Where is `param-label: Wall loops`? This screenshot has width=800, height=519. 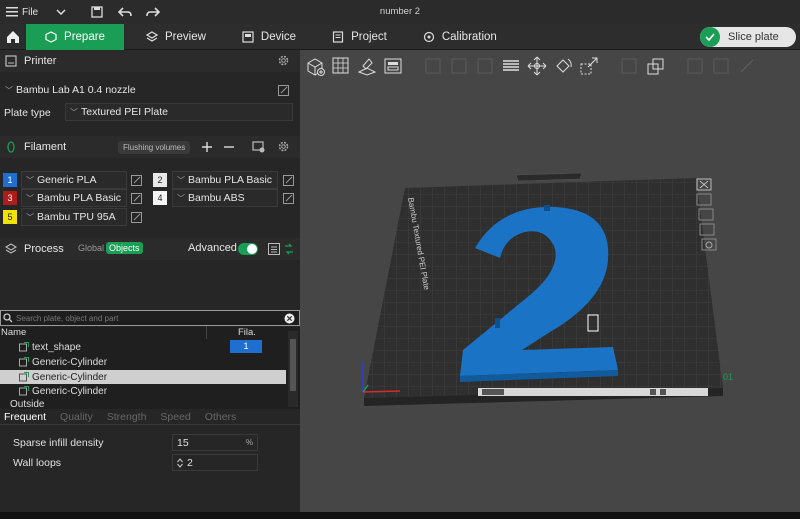 param-label: Wall loops is located at coordinates (37, 463).